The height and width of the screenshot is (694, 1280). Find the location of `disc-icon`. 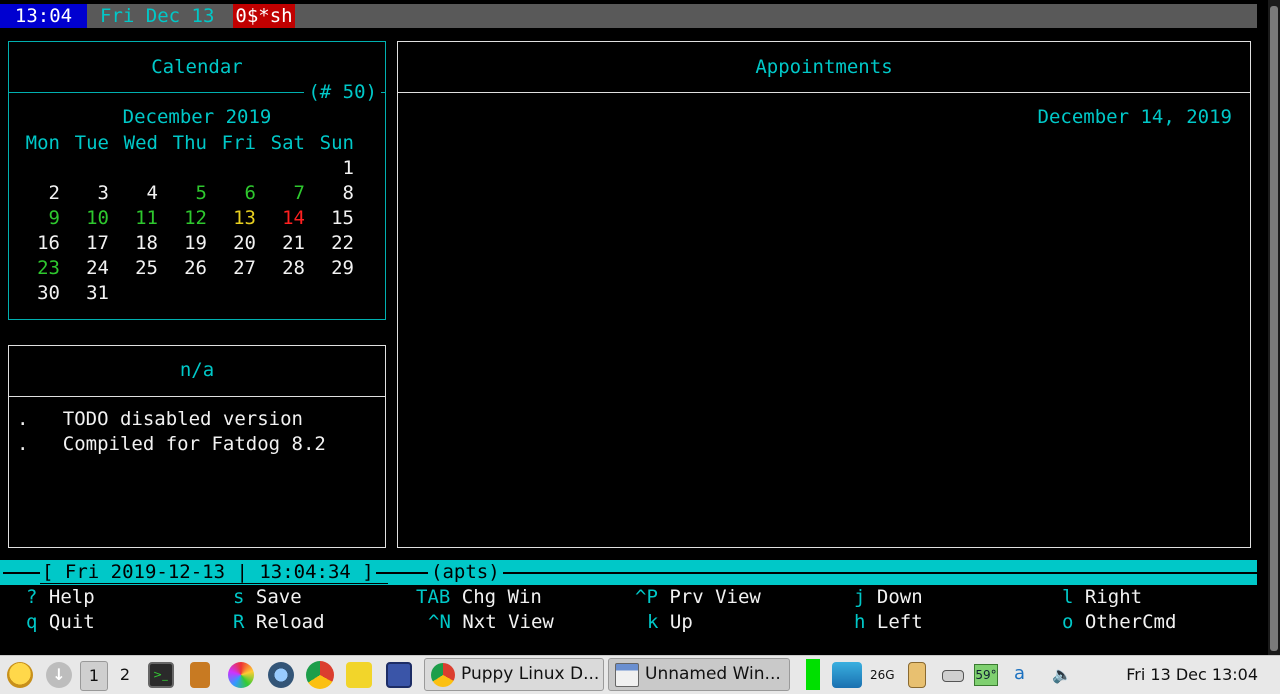

disc-icon is located at coordinates (281, 675).